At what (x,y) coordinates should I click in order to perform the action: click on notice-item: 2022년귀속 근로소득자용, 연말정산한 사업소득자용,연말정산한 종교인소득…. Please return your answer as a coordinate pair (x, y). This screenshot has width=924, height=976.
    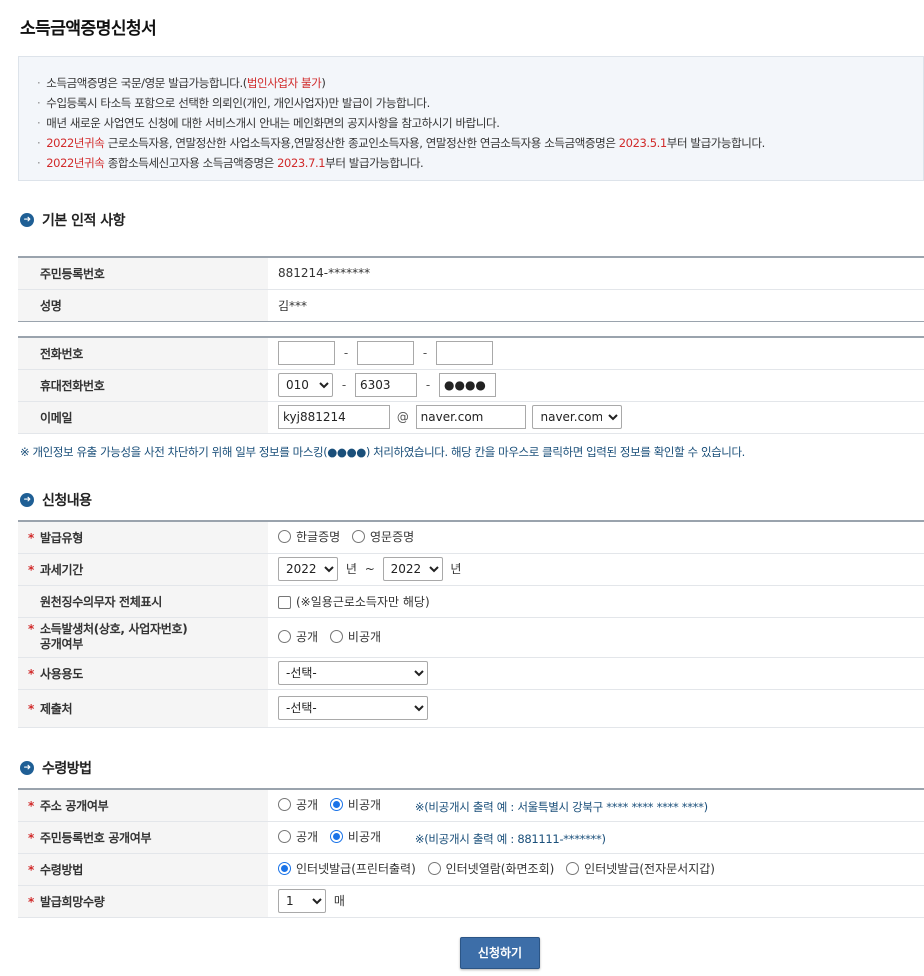
    Looking at the image, I should click on (480, 143).